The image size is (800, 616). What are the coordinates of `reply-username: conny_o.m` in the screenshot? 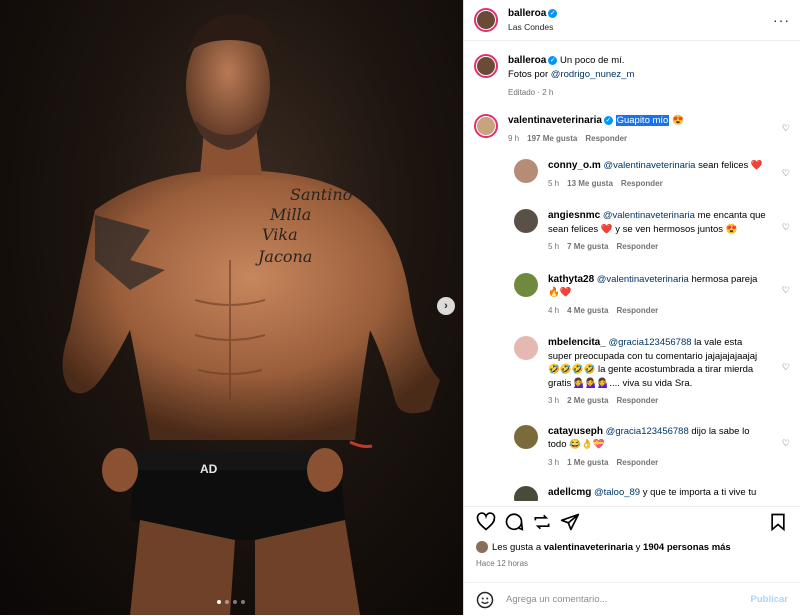 It's located at (574, 165).